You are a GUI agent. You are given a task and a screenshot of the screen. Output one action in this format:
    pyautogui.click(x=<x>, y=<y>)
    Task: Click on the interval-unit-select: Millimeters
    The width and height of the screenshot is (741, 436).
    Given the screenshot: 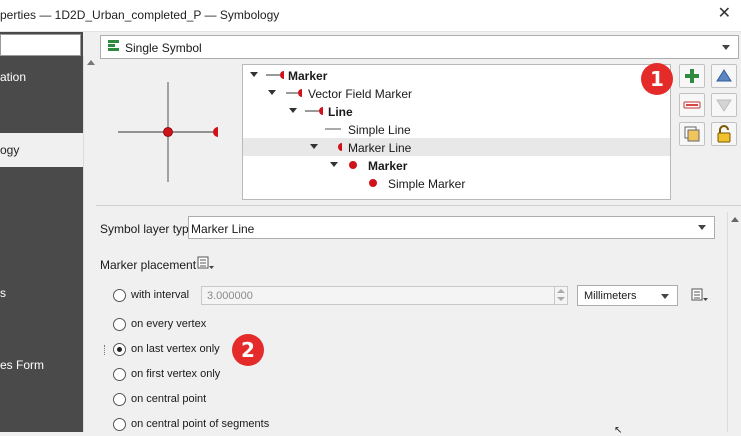 What is the action you would take?
    pyautogui.click(x=627, y=295)
    